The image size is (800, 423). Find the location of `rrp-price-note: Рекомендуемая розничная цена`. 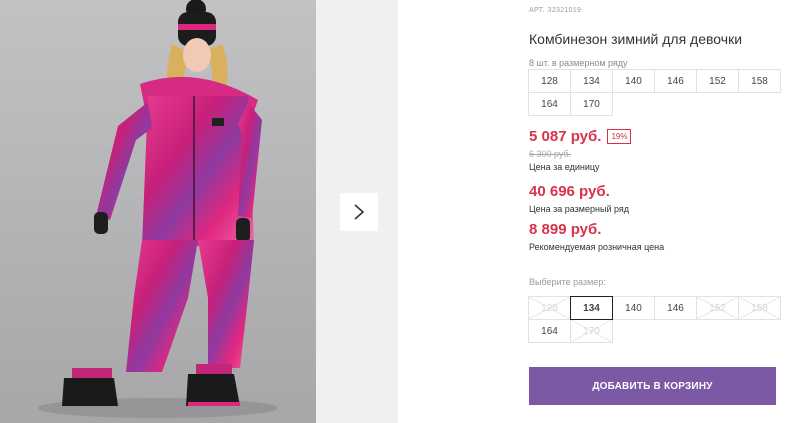

rrp-price-note: Рекомендуемая розничная цена is located at coordinates (597, 247).